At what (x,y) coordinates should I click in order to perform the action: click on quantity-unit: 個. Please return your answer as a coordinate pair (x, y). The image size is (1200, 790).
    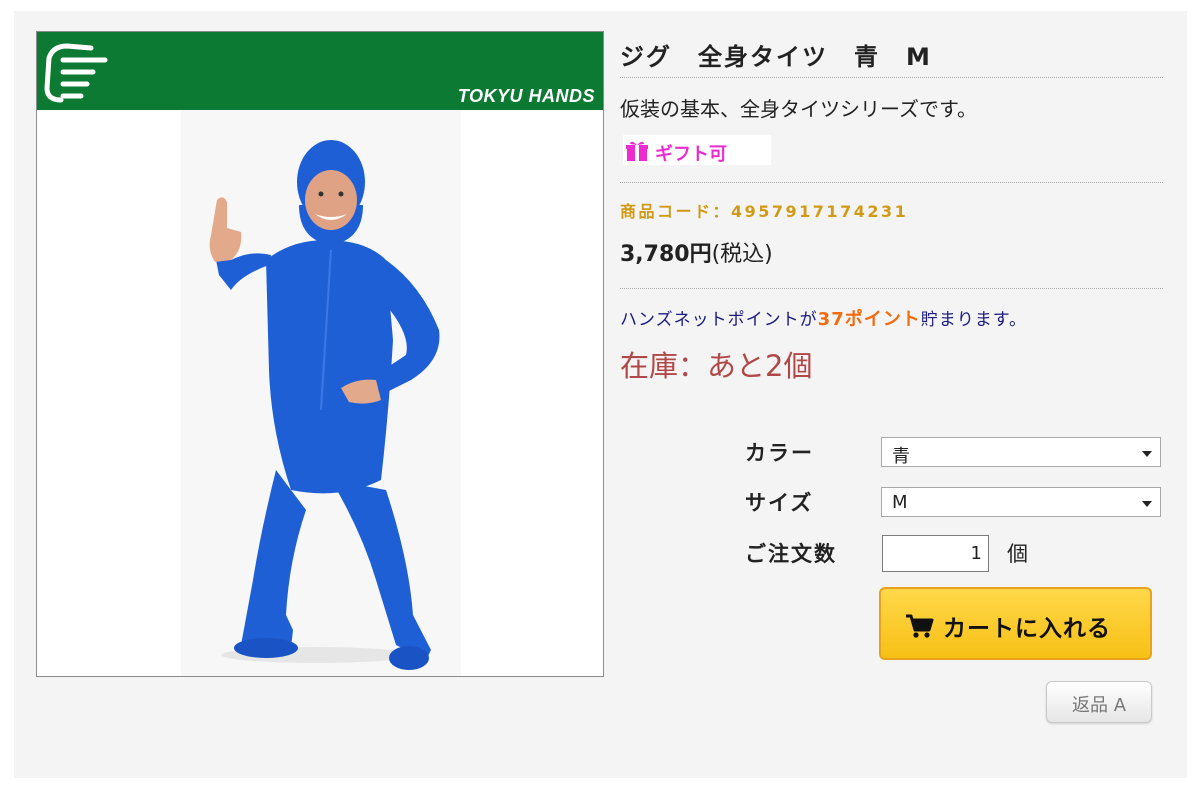
    Looking at the image, I should click on (1017, 554).